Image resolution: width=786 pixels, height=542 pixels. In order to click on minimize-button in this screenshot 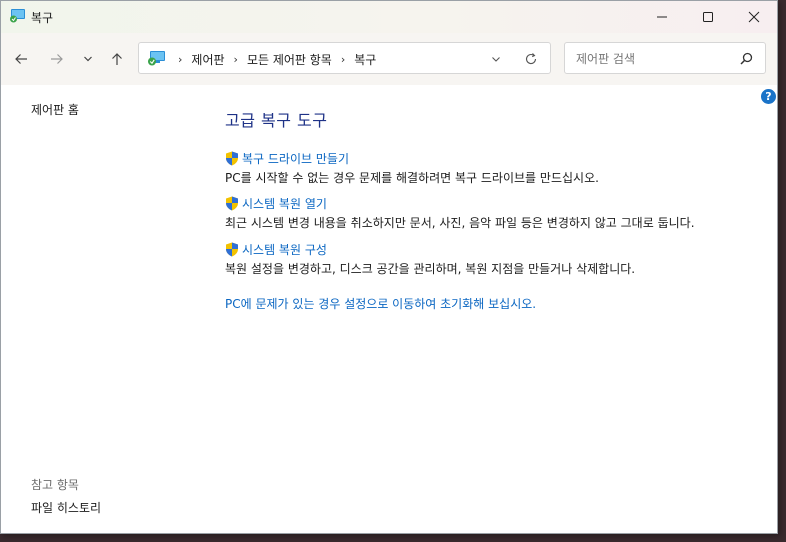, I will do `click(662, 17)`.